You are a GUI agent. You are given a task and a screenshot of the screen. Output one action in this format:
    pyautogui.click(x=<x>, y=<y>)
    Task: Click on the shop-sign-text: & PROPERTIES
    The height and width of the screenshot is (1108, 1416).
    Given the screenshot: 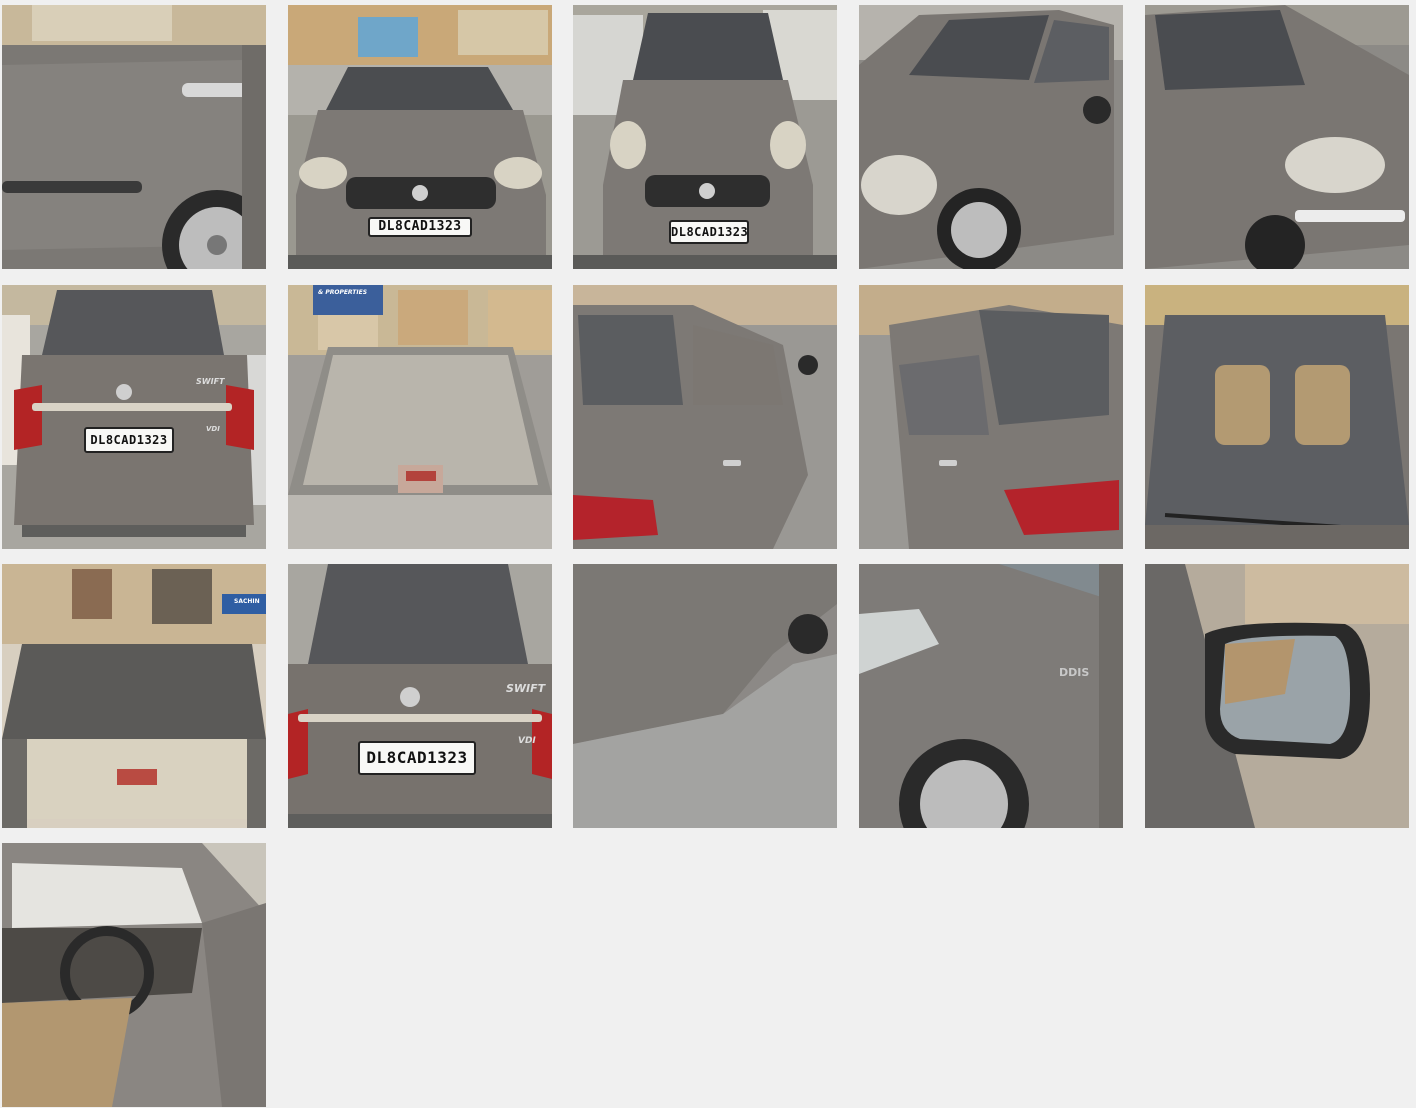 What is the action you would take?
    pyautogui.click(x=343, y=292)
    